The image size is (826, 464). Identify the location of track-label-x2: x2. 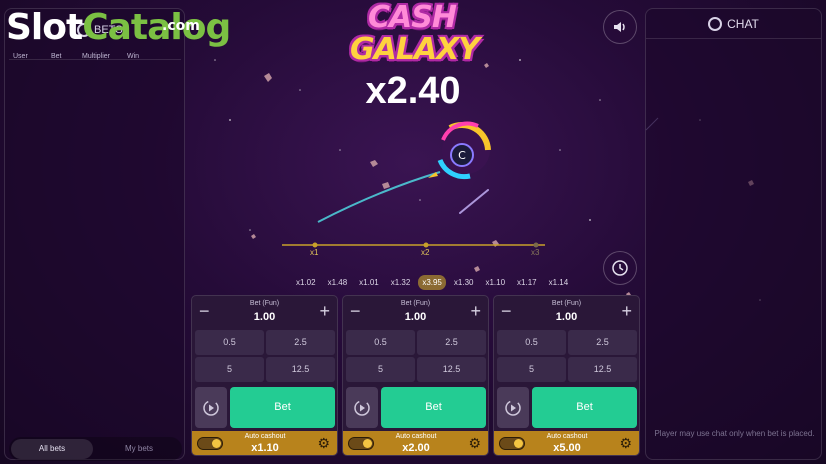
(425, 252).